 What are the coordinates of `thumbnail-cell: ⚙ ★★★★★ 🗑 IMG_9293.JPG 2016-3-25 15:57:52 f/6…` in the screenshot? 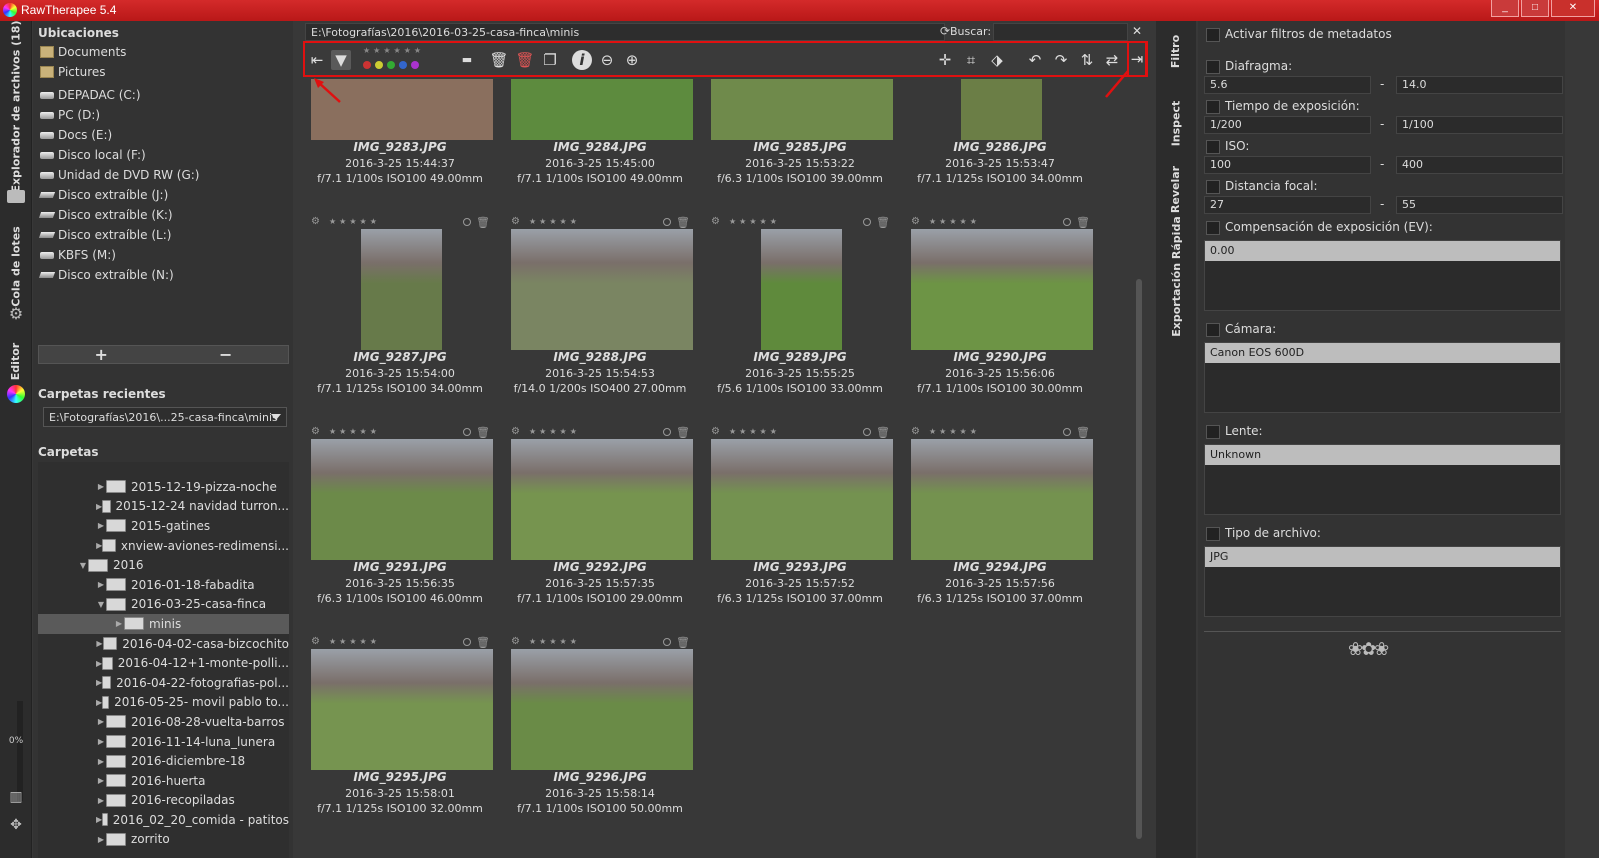 It's located at (800, 531).